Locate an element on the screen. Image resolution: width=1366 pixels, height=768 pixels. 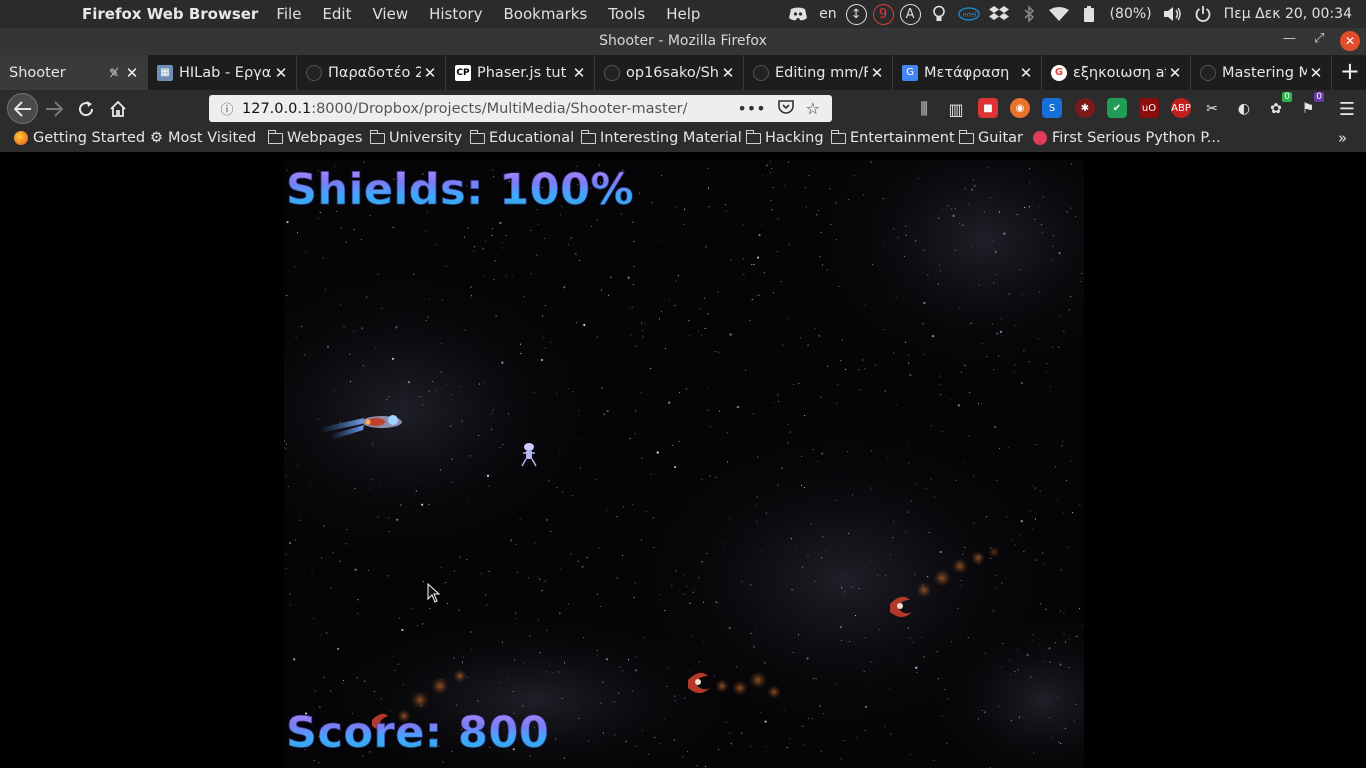
bluetooth-icon is located at coordinates (1029, 14).